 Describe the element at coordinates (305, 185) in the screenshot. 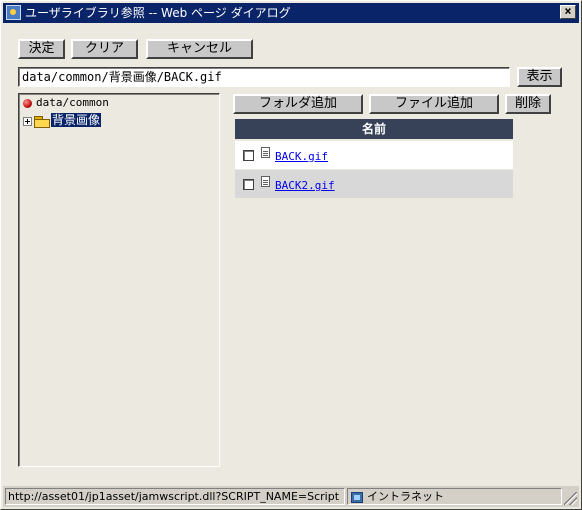

I see `file-link: BACK2.gif` at that location.